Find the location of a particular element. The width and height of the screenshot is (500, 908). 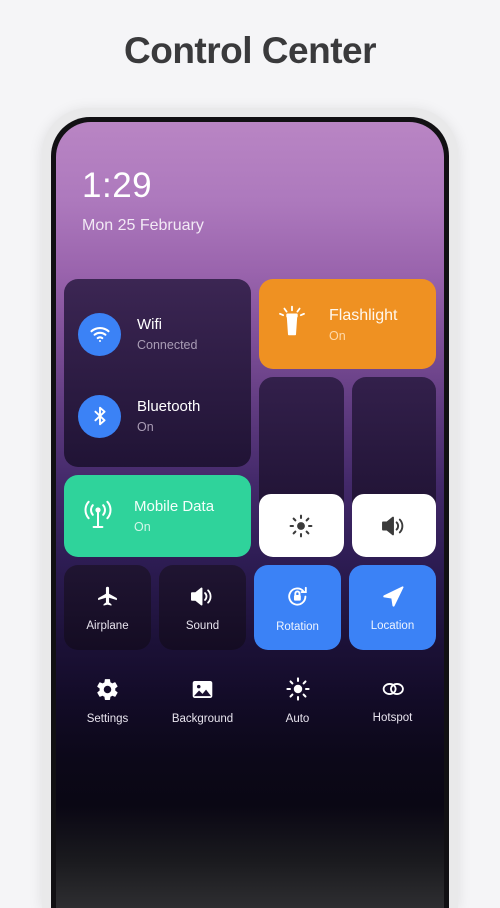

page-title: Control Center is located at coordinates (250, 50).